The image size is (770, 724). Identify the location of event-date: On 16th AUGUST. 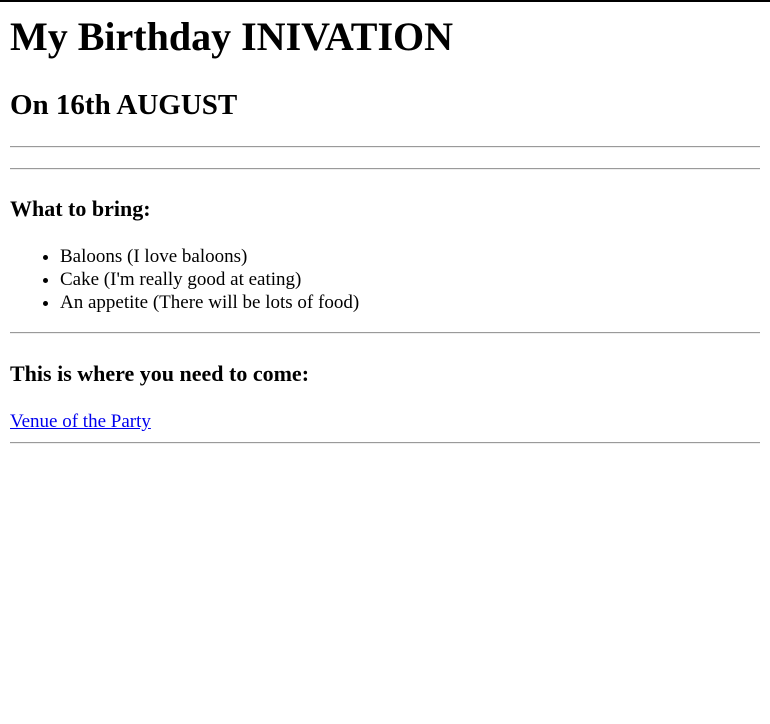
(124, 105).